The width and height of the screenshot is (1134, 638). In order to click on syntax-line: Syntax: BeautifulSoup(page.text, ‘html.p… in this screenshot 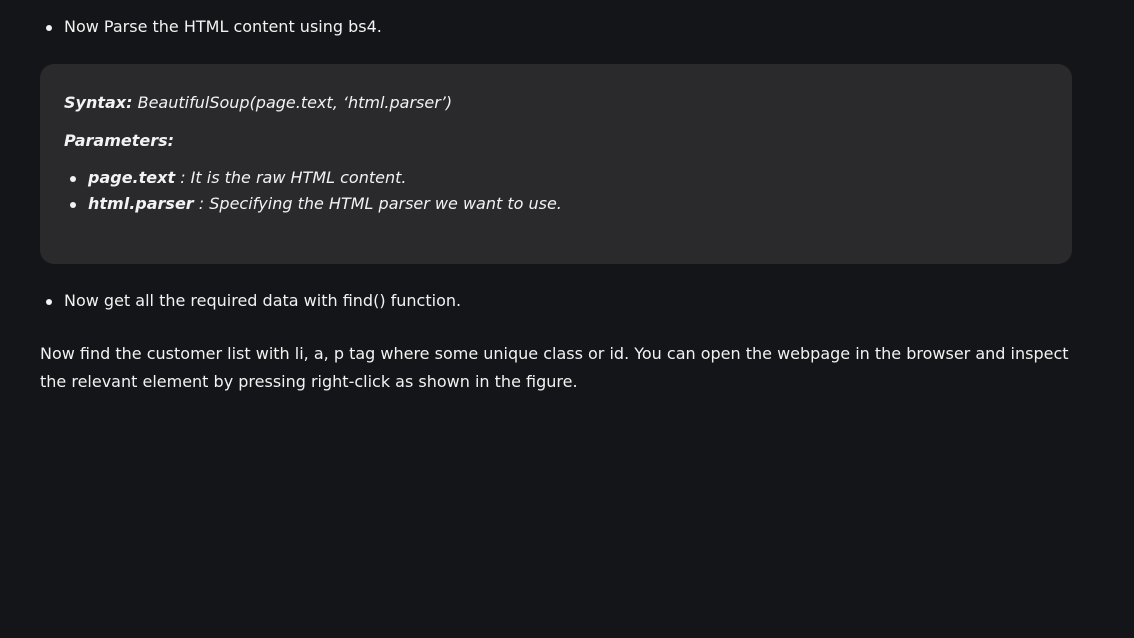, I will do `click(556, 103)`.